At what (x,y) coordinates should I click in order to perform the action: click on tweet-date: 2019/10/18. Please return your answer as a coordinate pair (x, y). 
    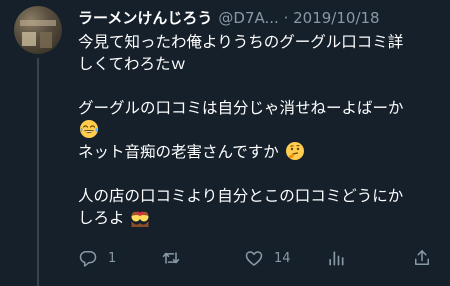
    Looking at the image, I should click on (336, 18).